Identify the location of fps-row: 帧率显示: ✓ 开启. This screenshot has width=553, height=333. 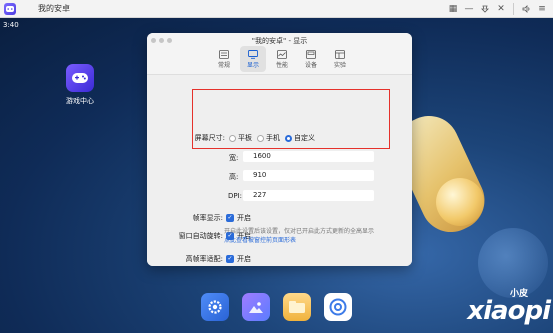
(214, 218).